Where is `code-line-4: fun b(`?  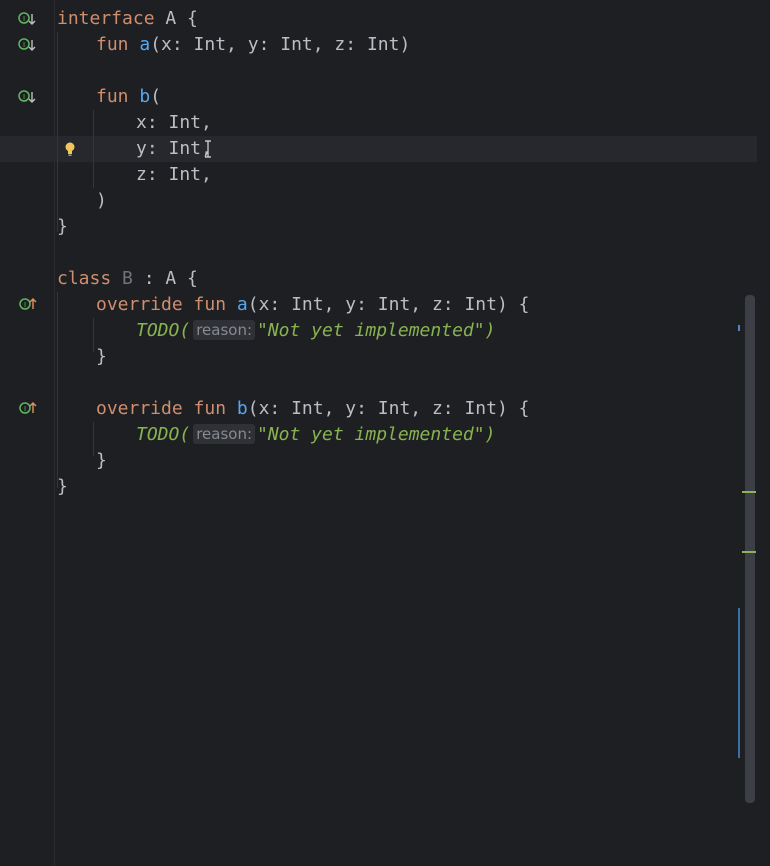
code-line-4: fun b( is located at coordinates (128, 97).